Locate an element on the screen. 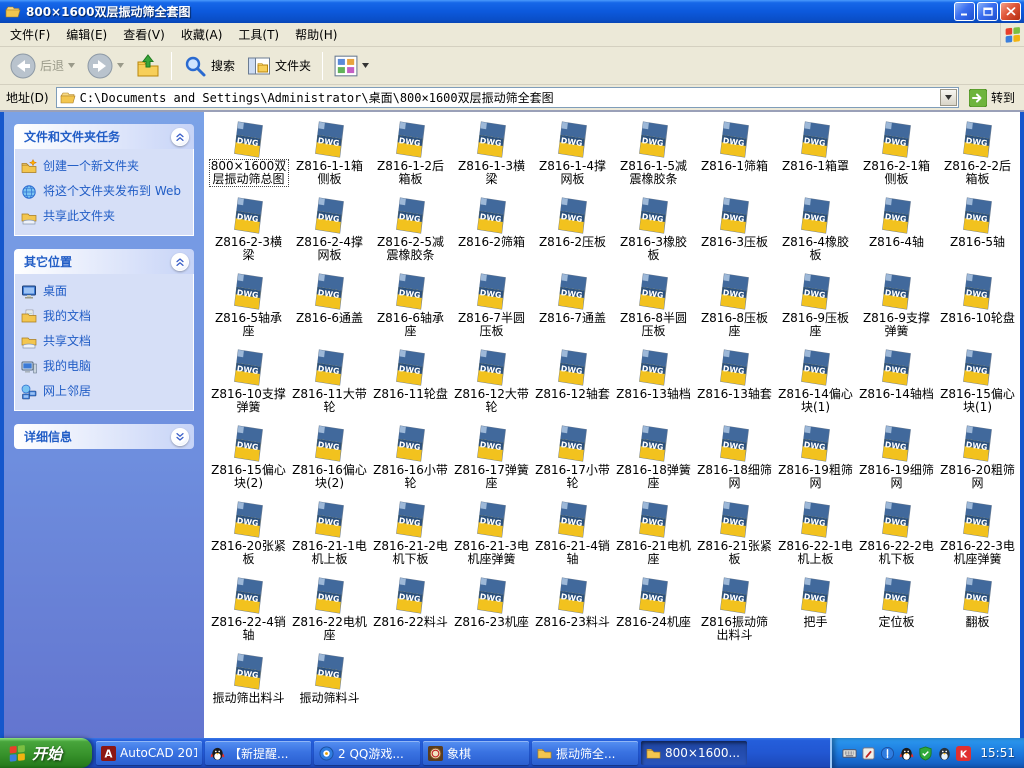 This screenshot has height=768, width=1024. file-item: DWG Z816-21电机座 is located at coordinates (653, 535).